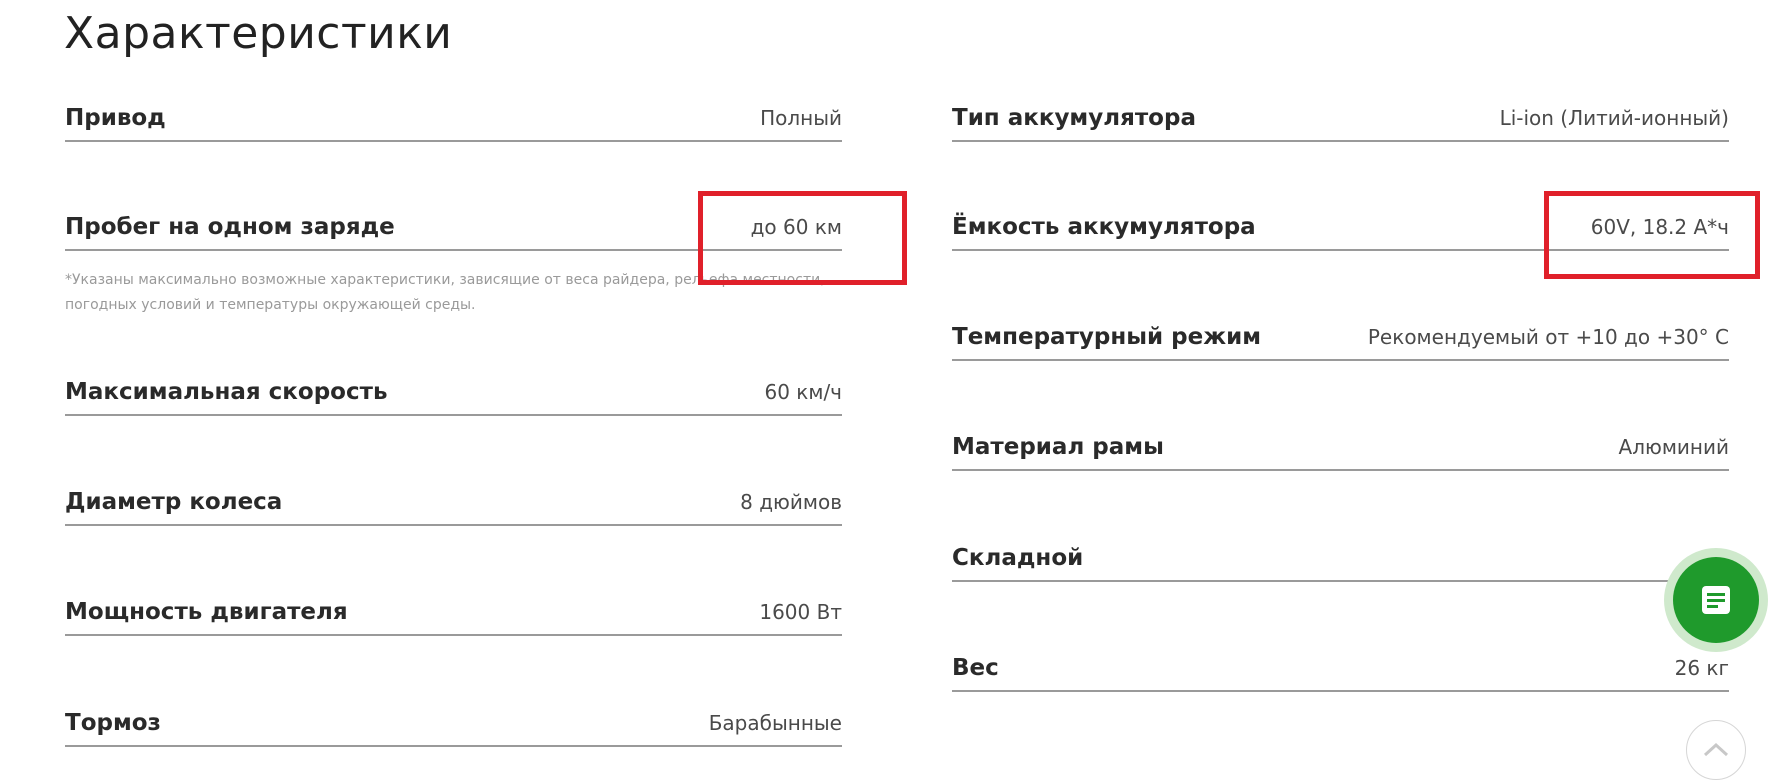  What do you see at coordinates (453, 613) in the screenshot?
I see `spec-row-motor-power: Мощность двигателя 1600 Вт` at bounding box center [453, 613].